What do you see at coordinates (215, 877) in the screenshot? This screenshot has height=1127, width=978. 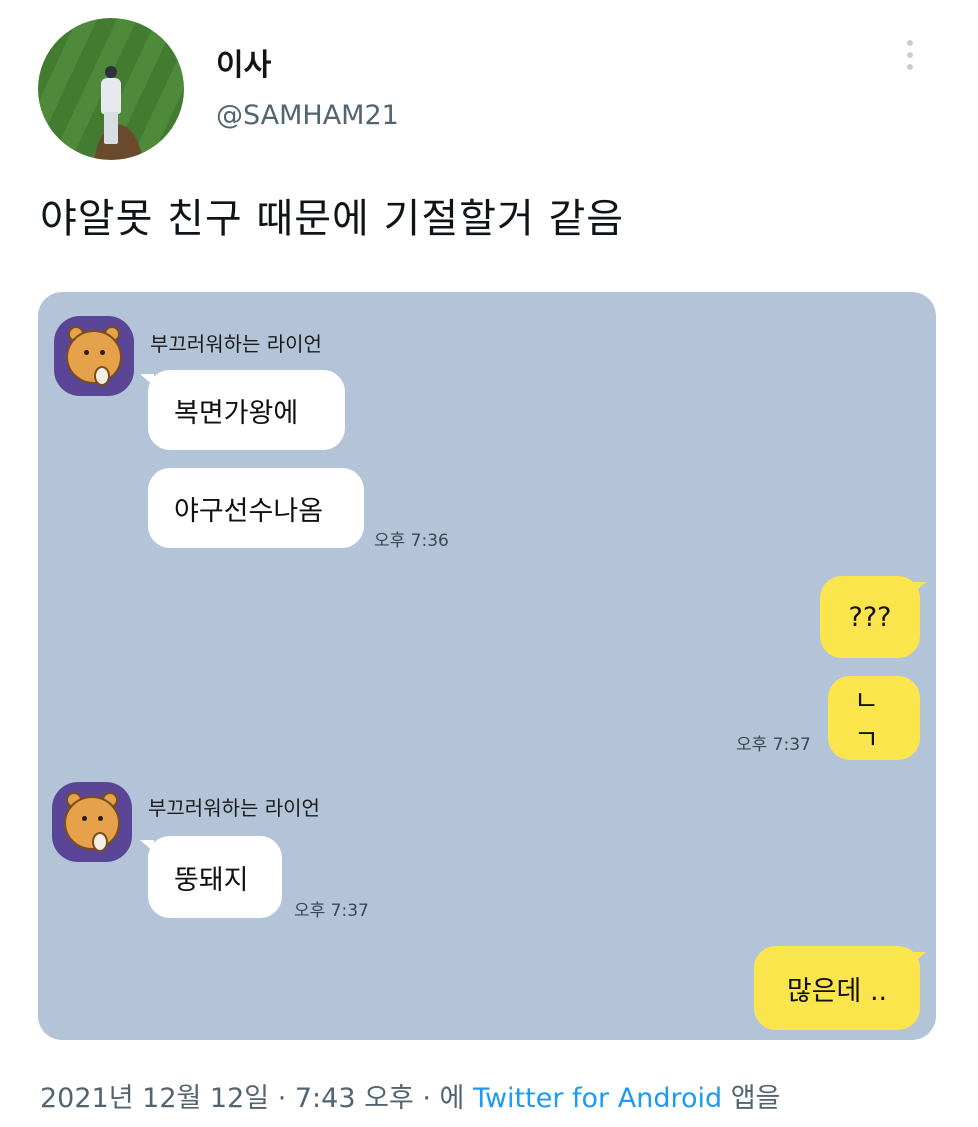 I see `incoming-message: 뚱돼지` at bounding box center [215, 877].